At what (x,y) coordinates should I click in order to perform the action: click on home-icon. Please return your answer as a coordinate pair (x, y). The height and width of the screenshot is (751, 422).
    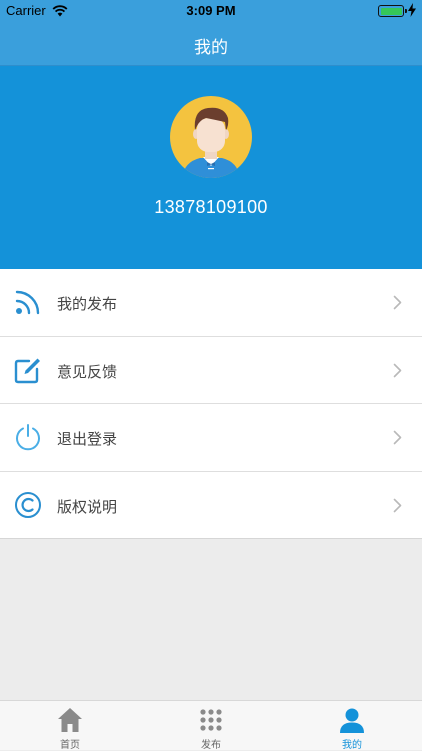
    Looking at the image, I should click on (70, 720).